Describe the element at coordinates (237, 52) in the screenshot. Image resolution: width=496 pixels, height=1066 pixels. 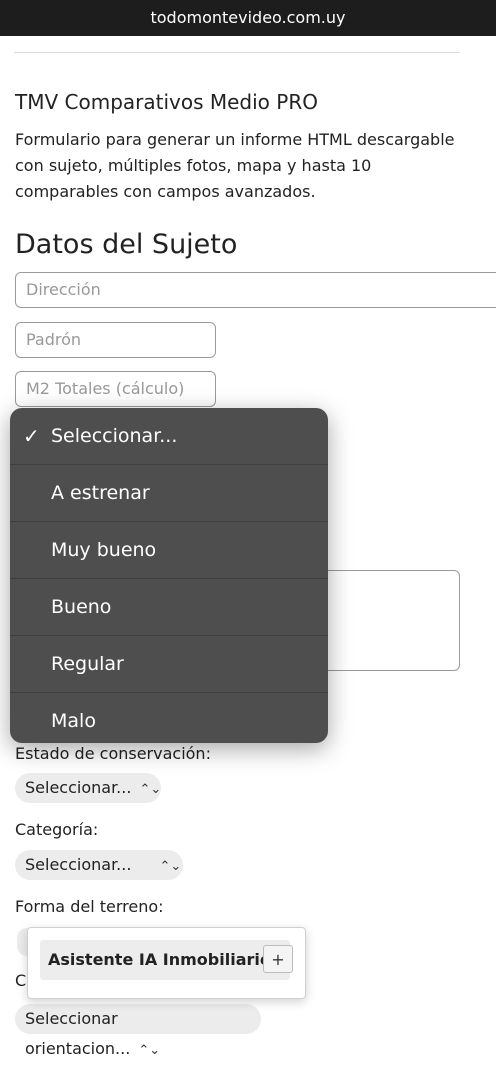
I see `divider` at that location.